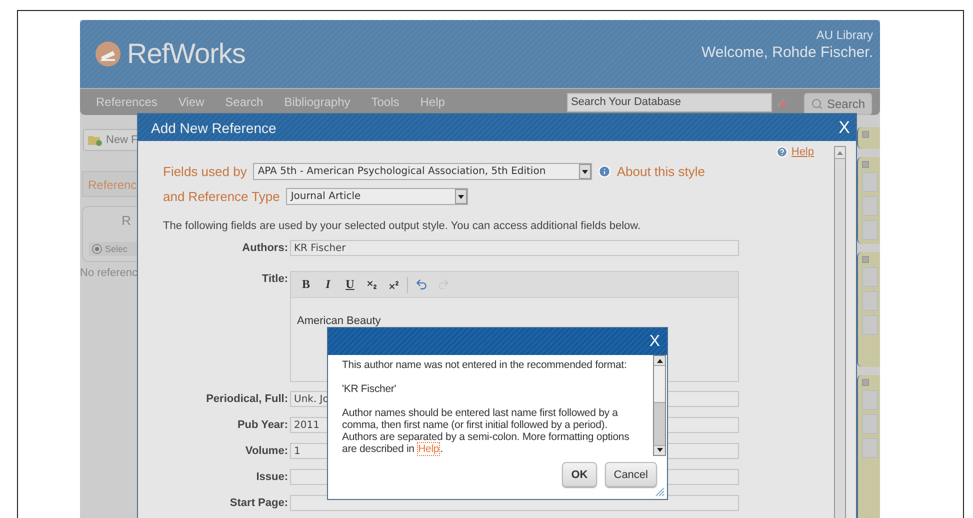 The image size is (973, 518). I want to click on text-field: KR Fischer, so click(514, 248).